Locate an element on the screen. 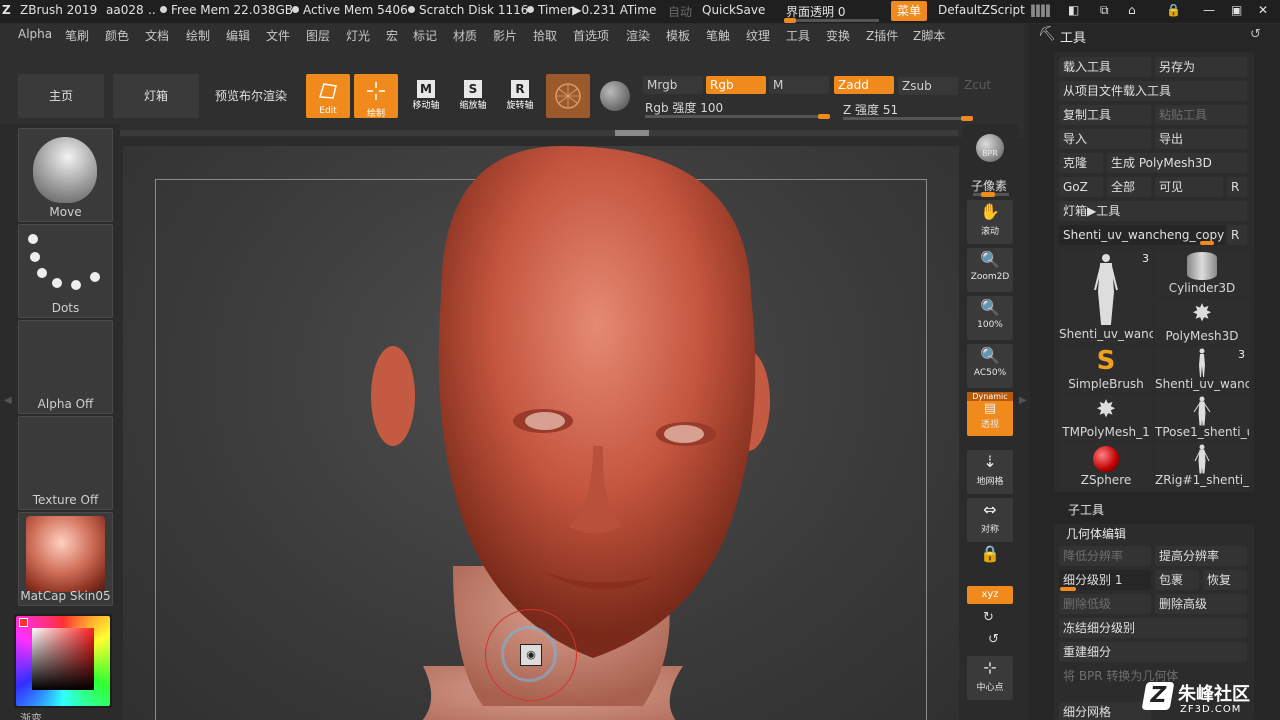  menu-alpha: Alpha is located at coordinates (35, 34).